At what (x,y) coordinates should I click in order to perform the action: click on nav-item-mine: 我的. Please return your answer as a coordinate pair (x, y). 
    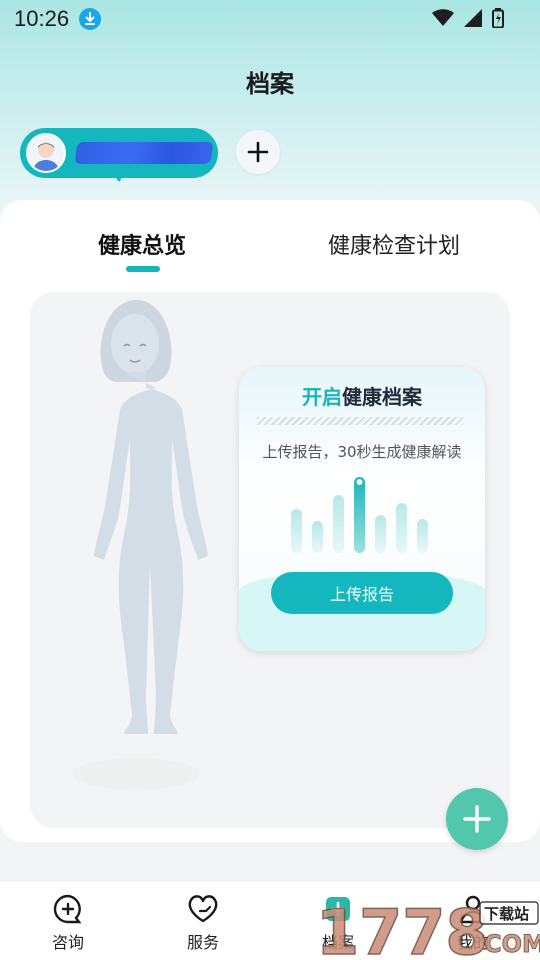
    Looking at the image, I should click on (473, 923).